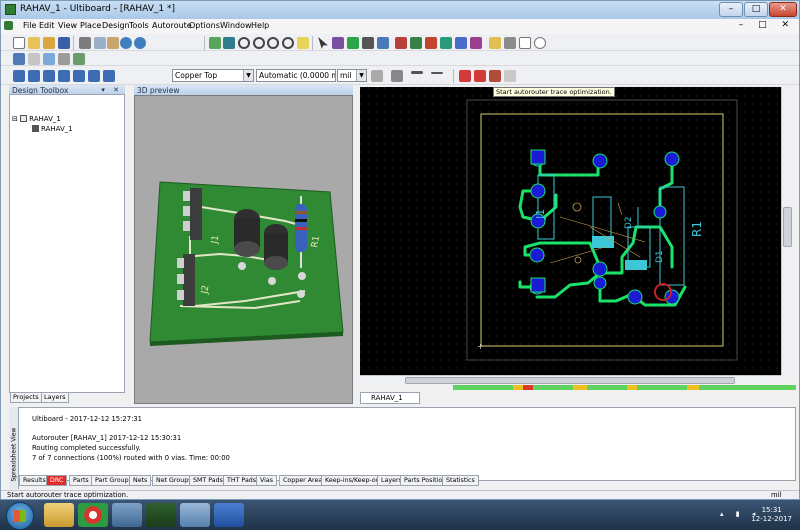  Describe the element at coordinates (273, 43) in the screenshot. I see `zoom-selection-icon` at that location.